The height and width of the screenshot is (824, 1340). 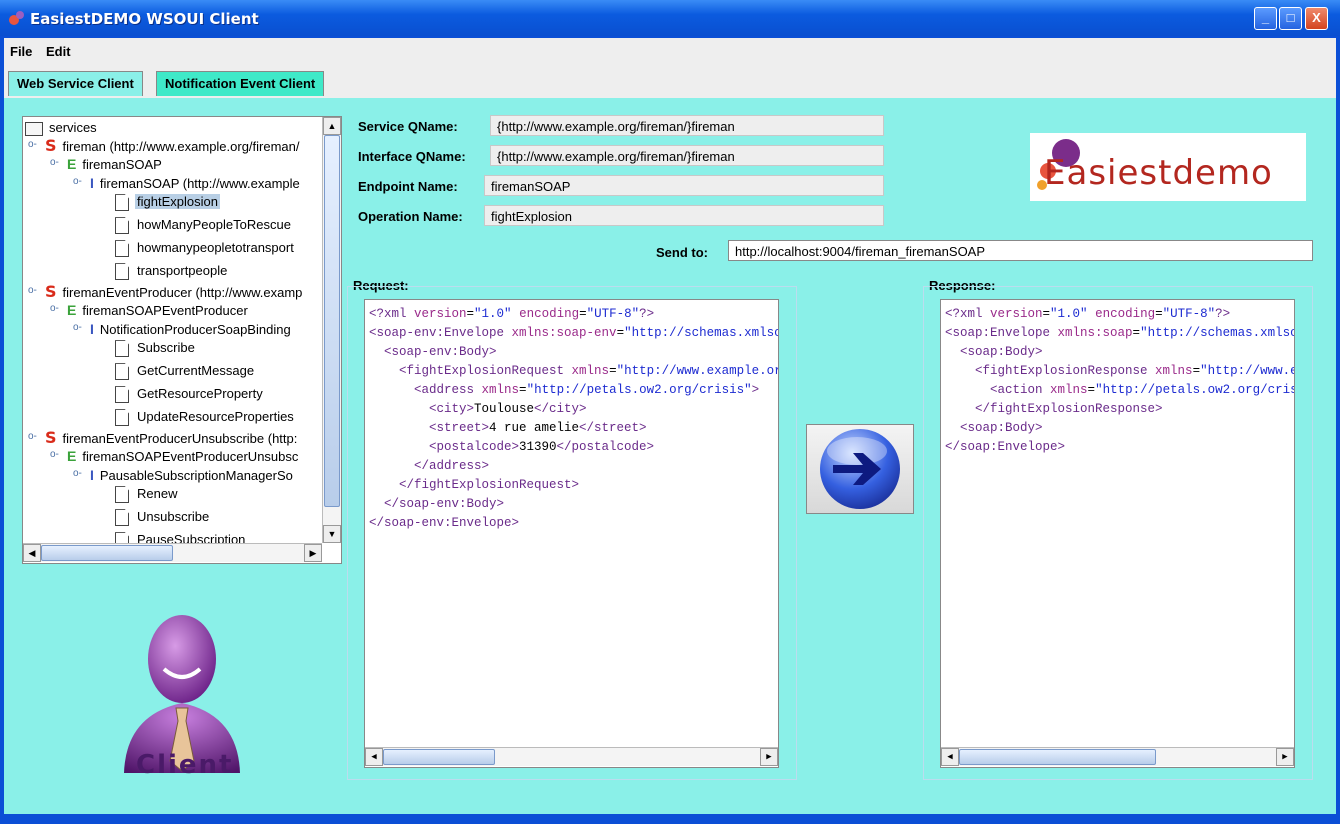 I want to click on tree-service-event-producer: SfiremanEventProducer (http://www.examp, so click(x=174, y=292).